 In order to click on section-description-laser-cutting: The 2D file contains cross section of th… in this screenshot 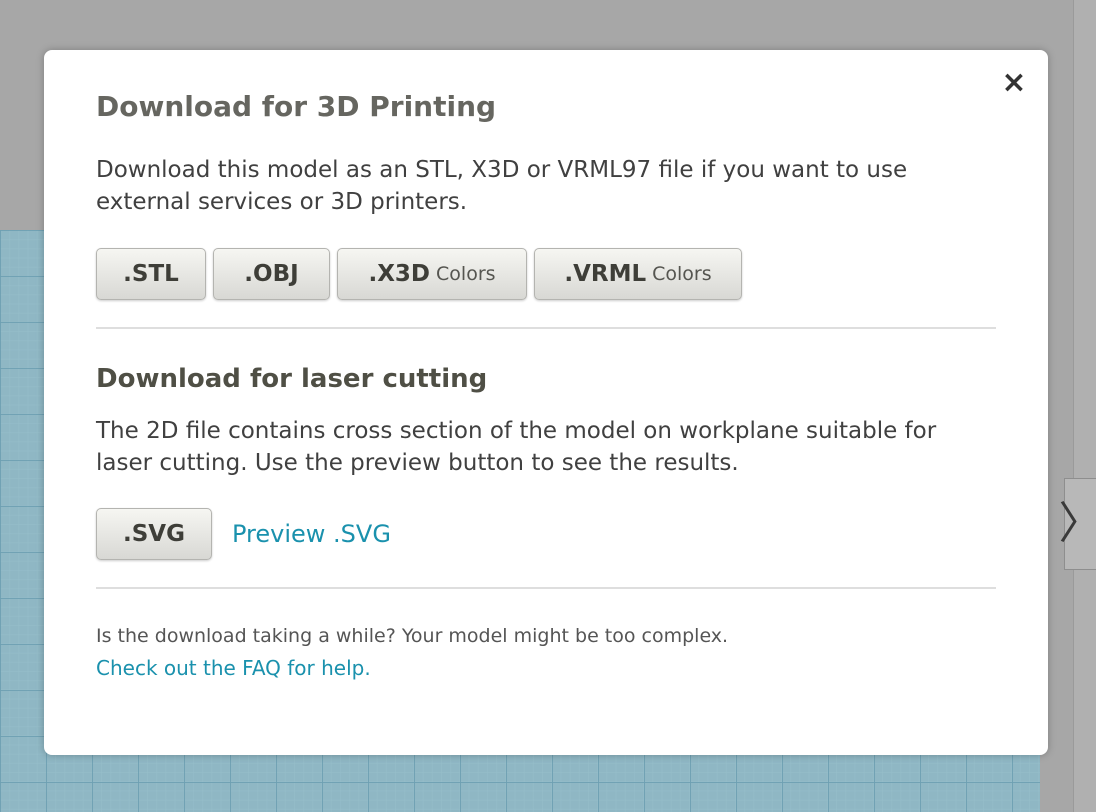, I will do `click(516, 447)`.